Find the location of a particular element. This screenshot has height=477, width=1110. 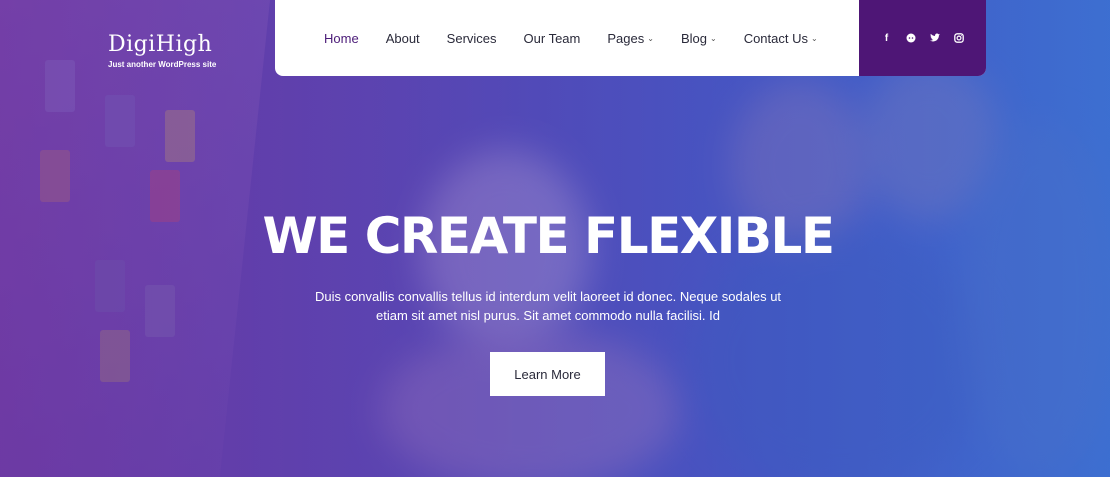

nav-item-label: Our Team is located at coordinates (552, 38).